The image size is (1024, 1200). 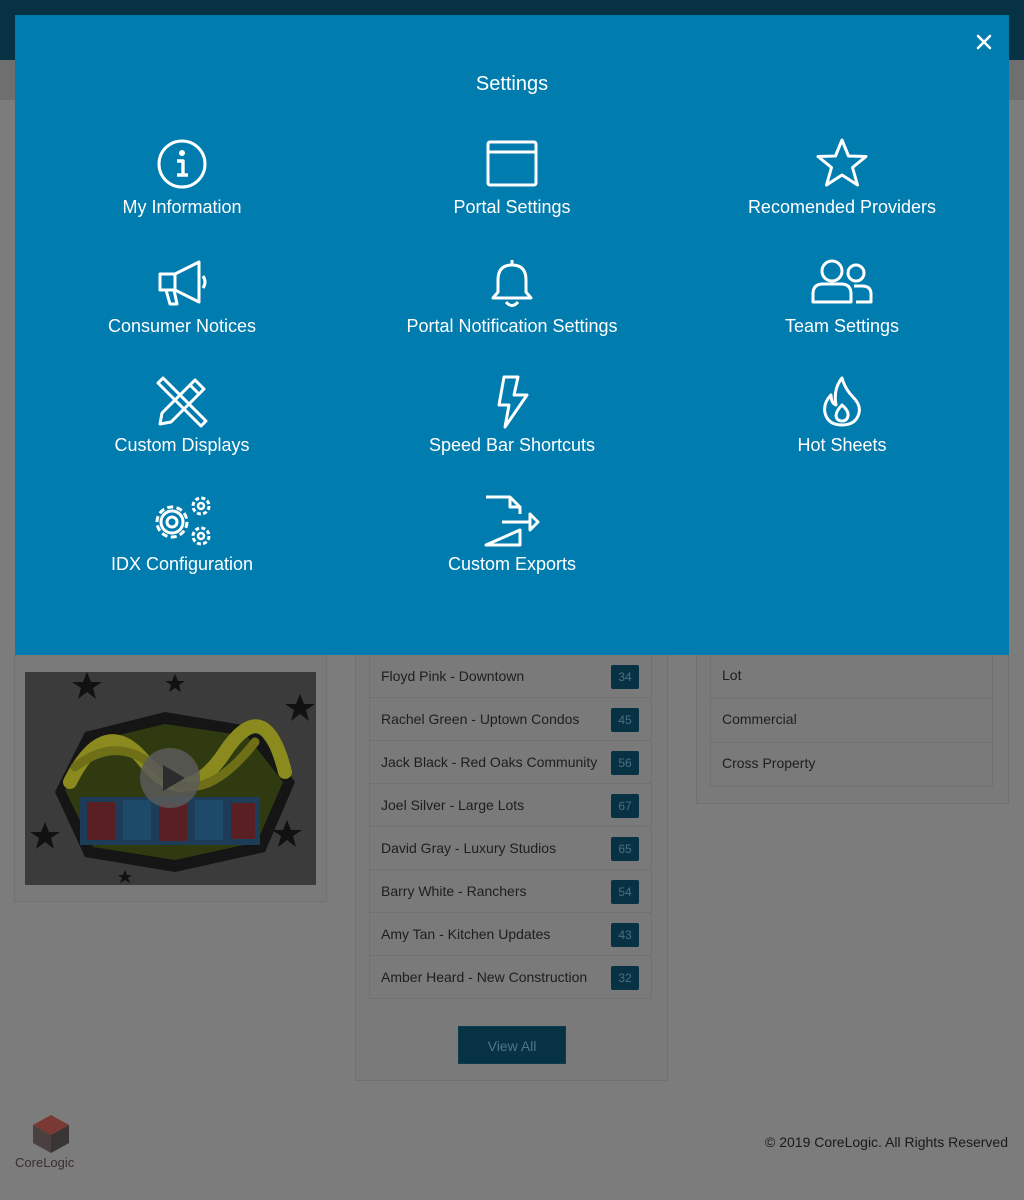 I want to click on list-item: Cross Property, so click(x=851, y=765).